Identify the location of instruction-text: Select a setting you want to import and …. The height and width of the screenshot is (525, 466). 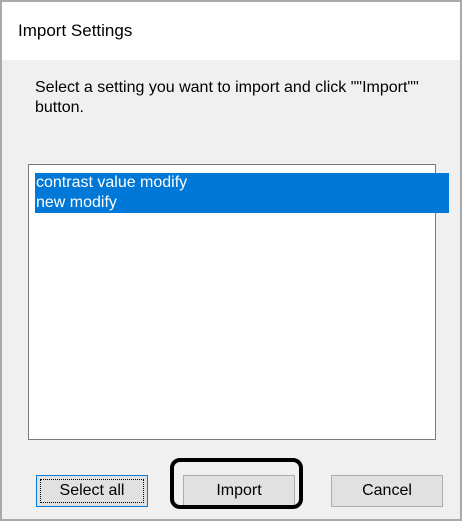
(227, 97).